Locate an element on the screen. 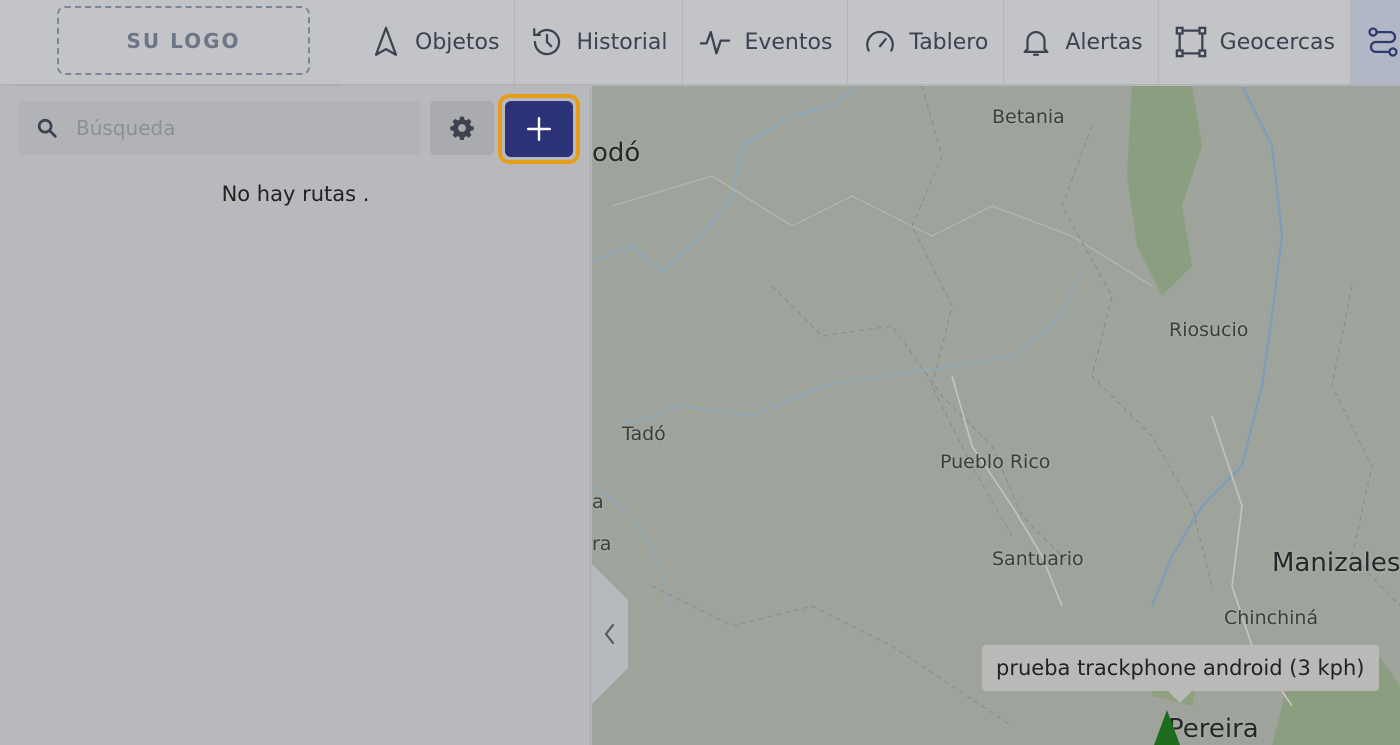 The width and height of the screenshot is (1400, 745). map-label: a is located at coordinates (598, 502).